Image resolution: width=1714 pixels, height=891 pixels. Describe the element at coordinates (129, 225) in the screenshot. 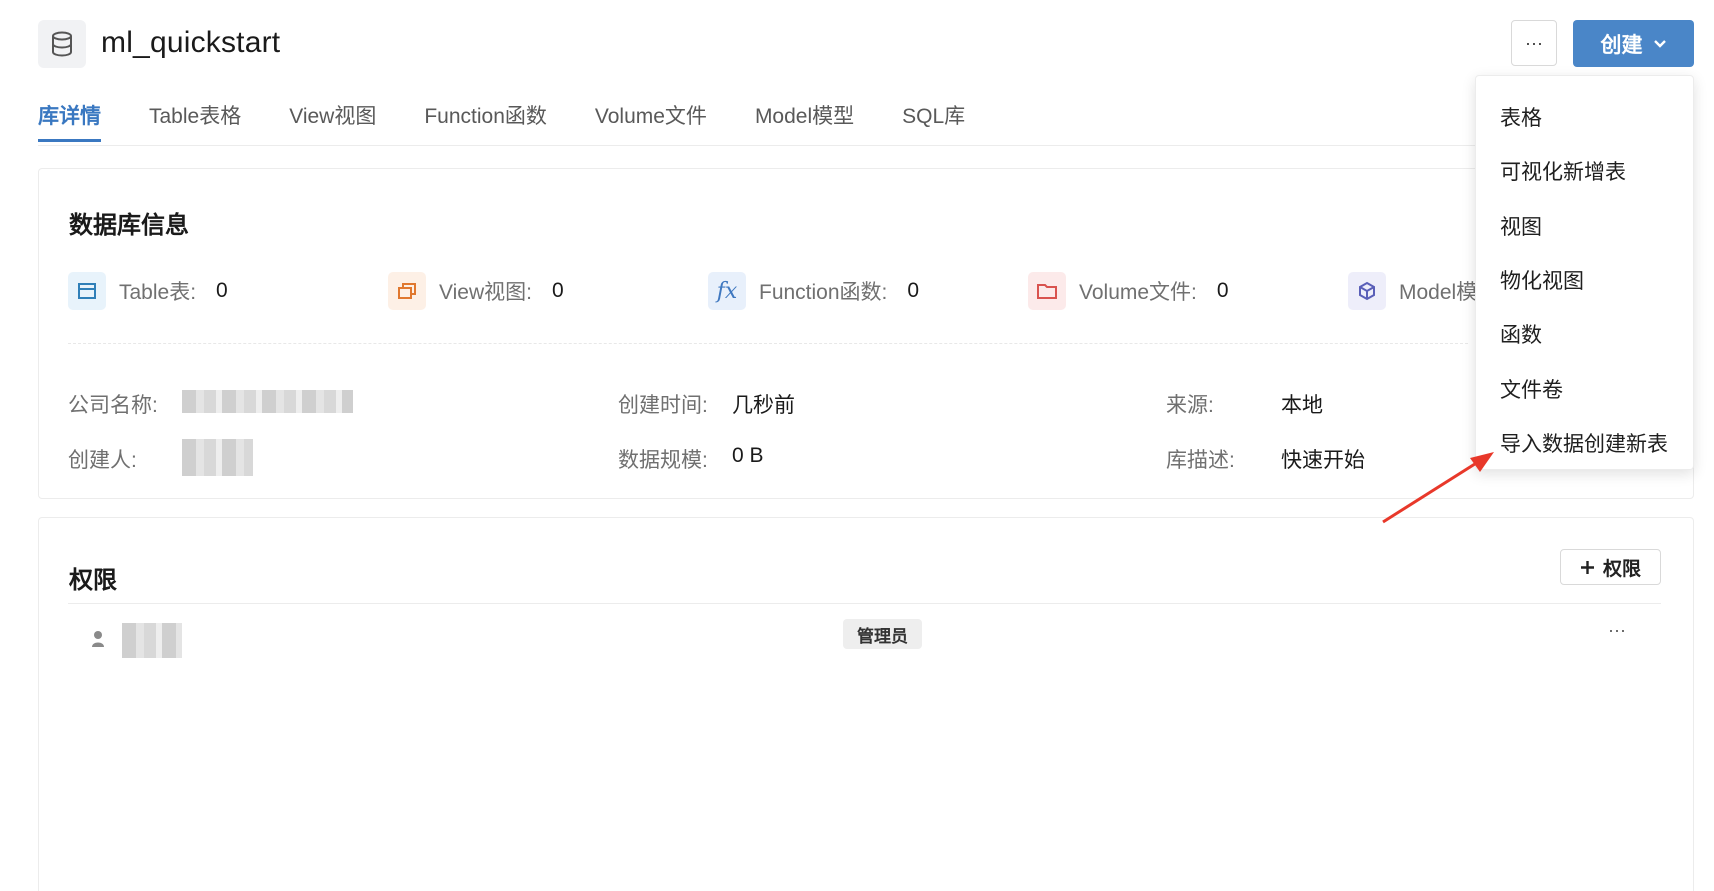

I see `database-info-title: 数据库信息` at that location.